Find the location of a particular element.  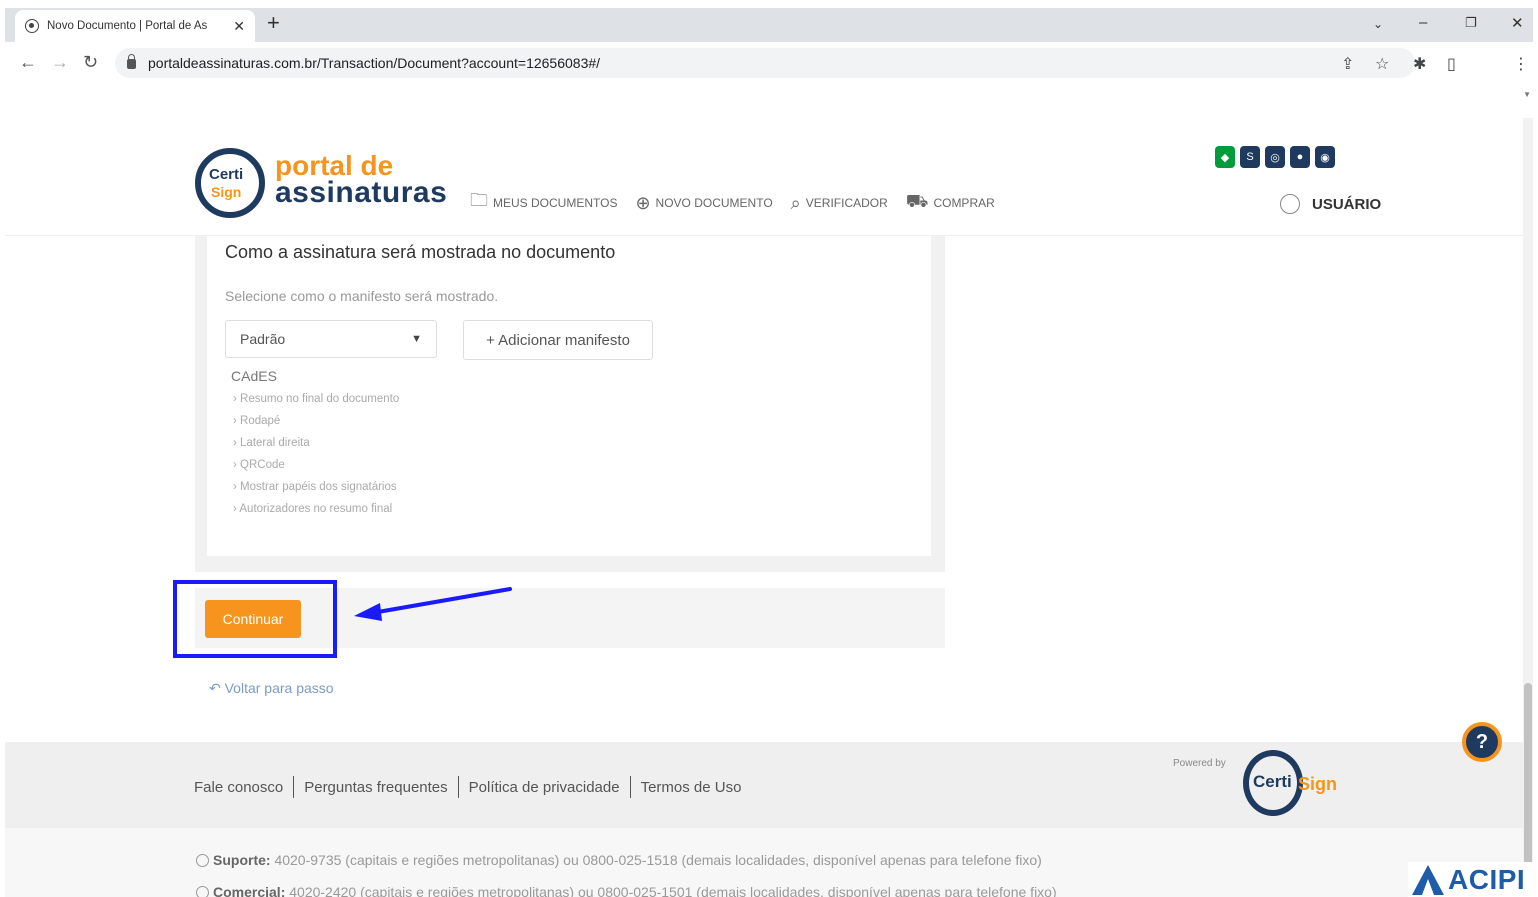

browser-tab: Novo Documento | Portal de As ✕ is located at coordinates (135, 26).